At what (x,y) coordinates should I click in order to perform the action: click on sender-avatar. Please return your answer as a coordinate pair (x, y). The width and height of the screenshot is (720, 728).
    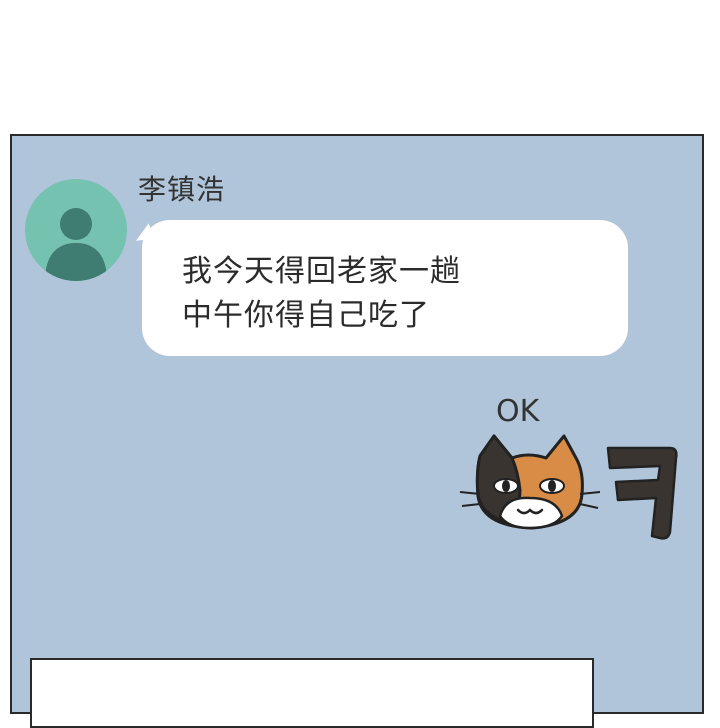
    Looking at the image, I should click on (76, 230).